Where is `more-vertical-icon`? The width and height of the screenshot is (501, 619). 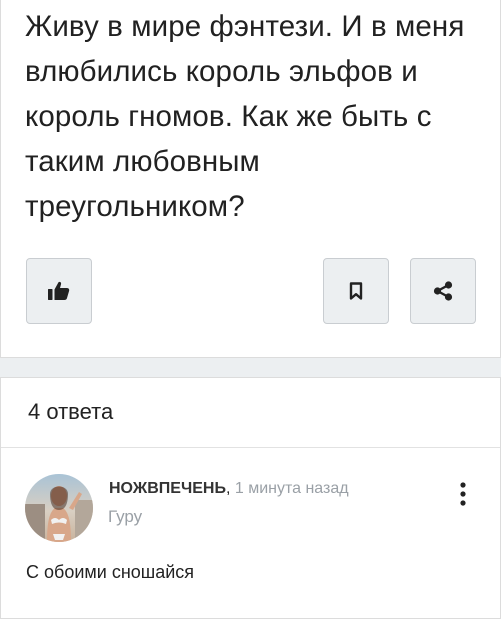 more-vertical-icon is located at coordinates (463, 494).